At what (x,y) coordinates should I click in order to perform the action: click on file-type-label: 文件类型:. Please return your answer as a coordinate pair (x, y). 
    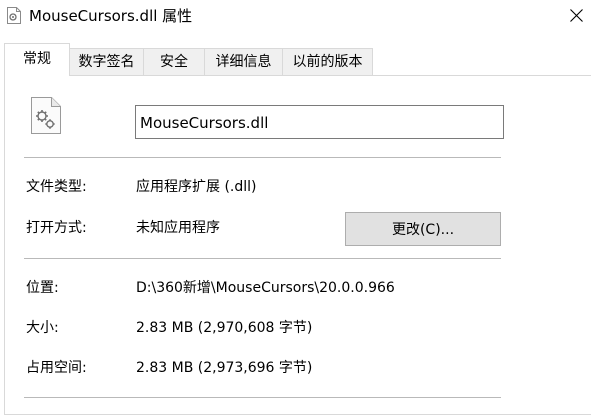
    Looking at the image, I should click on (56, 187).